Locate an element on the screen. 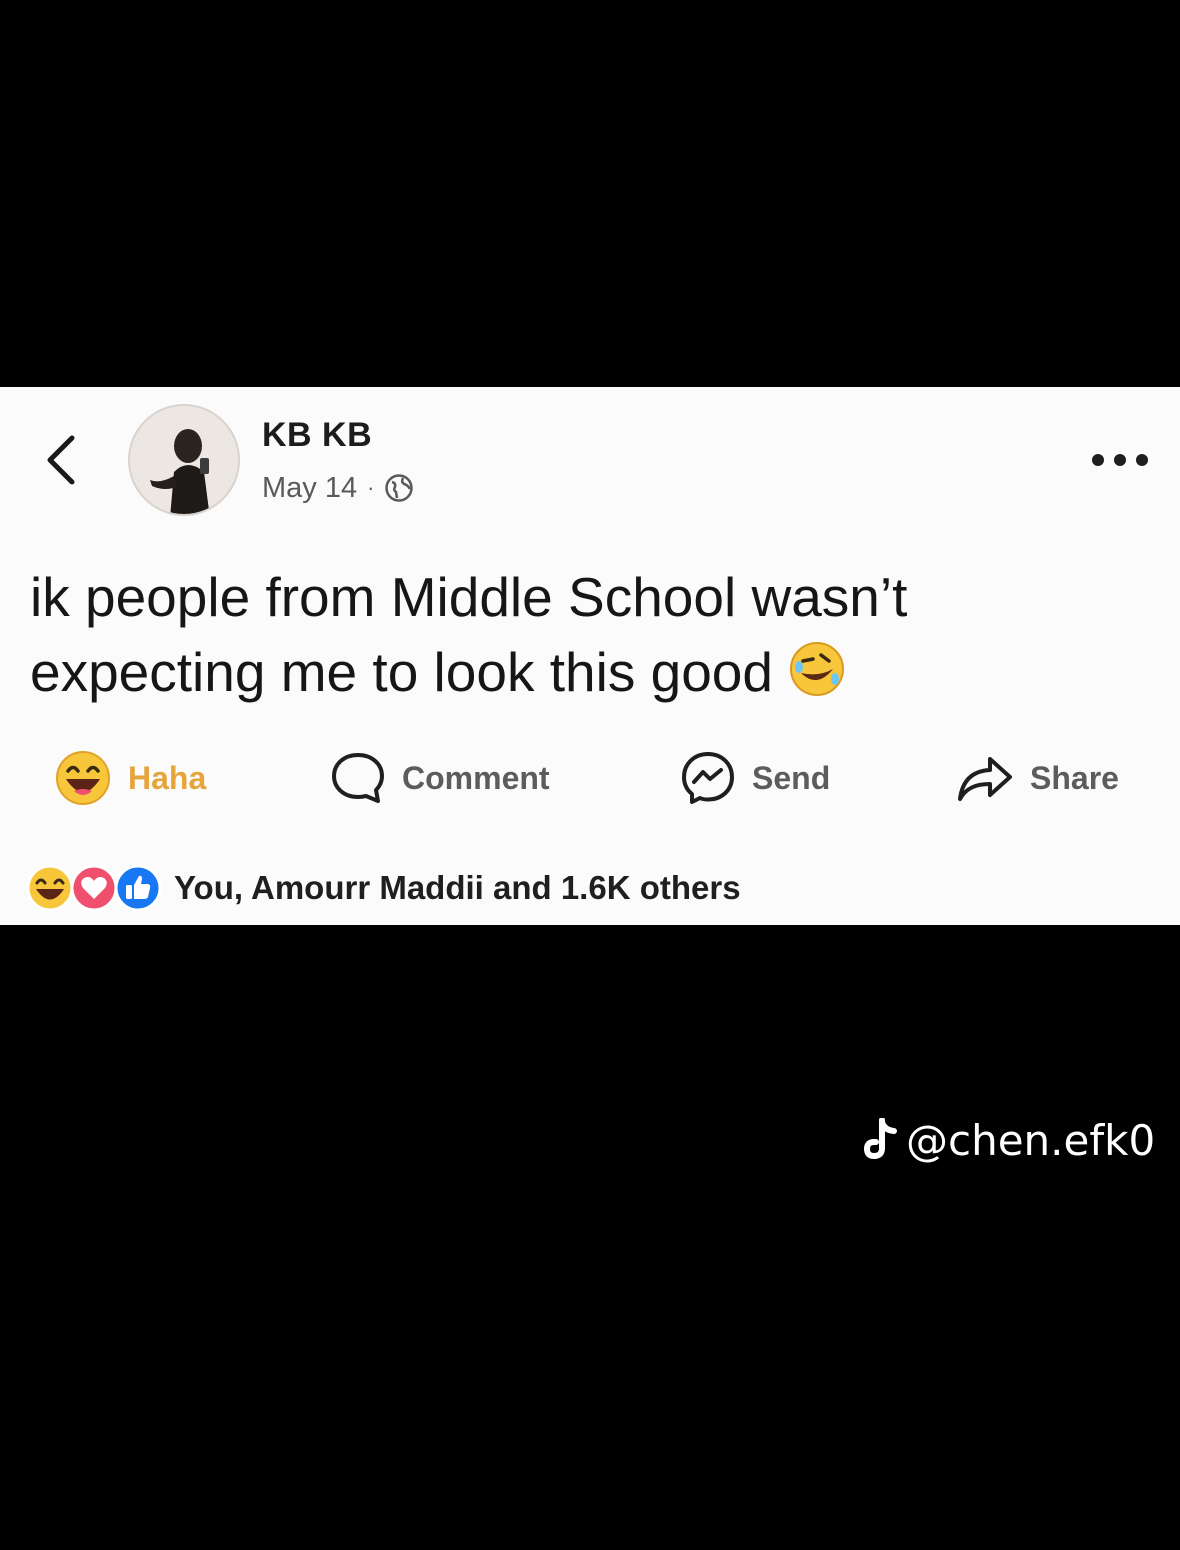  post-text-line-2: expecting me to look this good is located at coordinates (590, 676).